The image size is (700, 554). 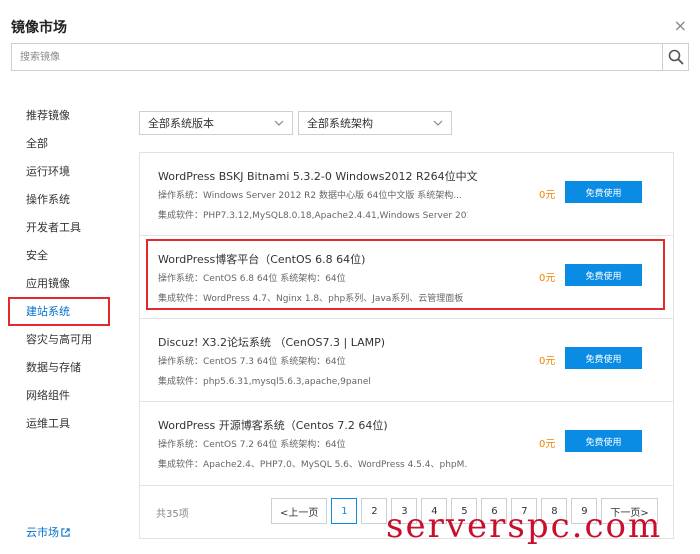 What do you see at coordinates (252, 445) in the screenshot?
I see `image-os: 操作系统：CentOS 7.2 64位 系统架构：64位` at bounding box center [252, 445].